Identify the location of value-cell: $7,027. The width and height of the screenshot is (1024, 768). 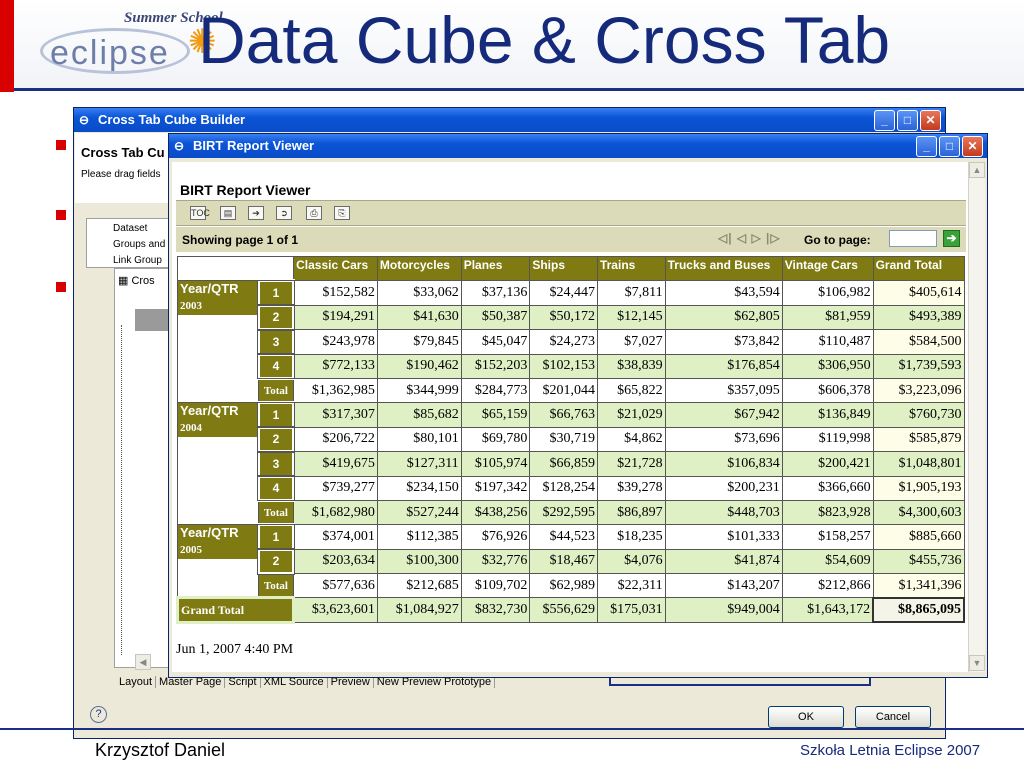
(631, 342).